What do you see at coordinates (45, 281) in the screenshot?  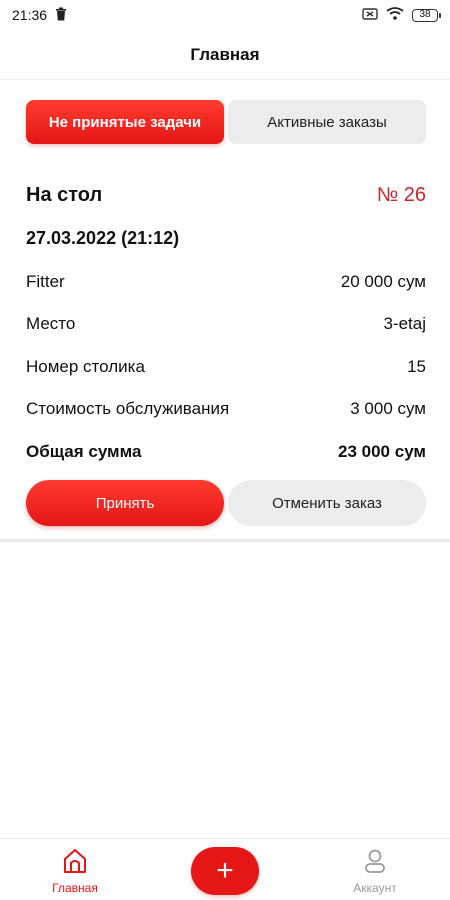 I see `detail-label: Fitter` at bounding box center [45, 281].